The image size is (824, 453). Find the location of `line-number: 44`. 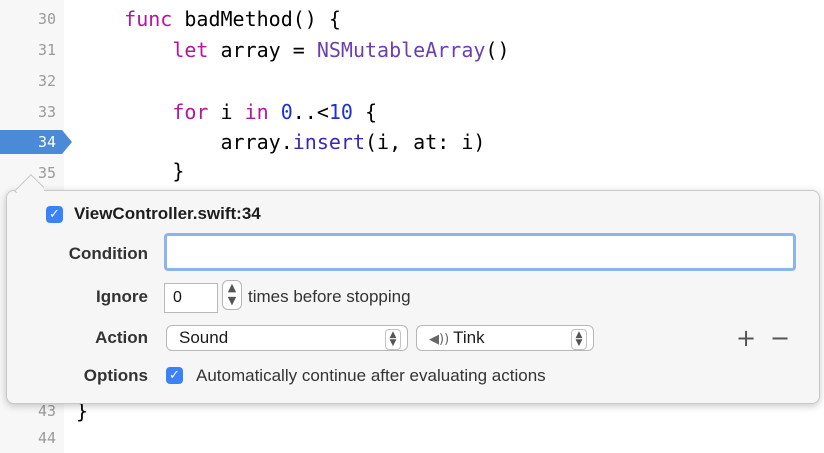

line-number: 44 is located at coordinates (46, 438).